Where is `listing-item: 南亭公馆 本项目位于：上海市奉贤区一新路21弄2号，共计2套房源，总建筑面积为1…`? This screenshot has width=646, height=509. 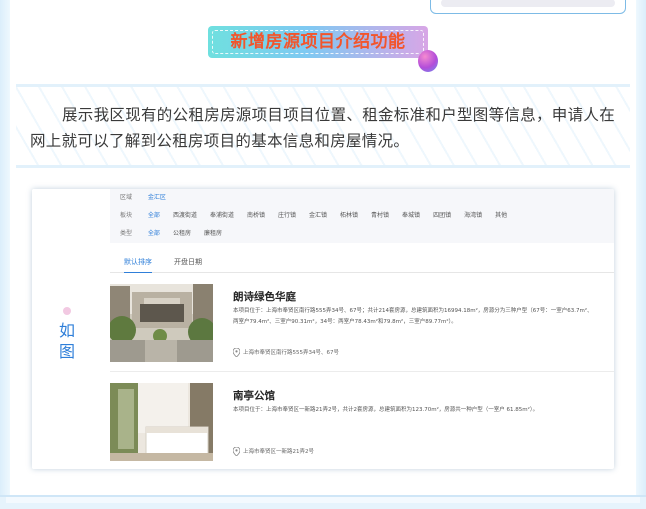
listing-item: 南亭公馆 本项目位于：上海市奉贤区一新路21弄2号，共计2套房源，总建筑面积为1… is located at coordinates (362, 426).